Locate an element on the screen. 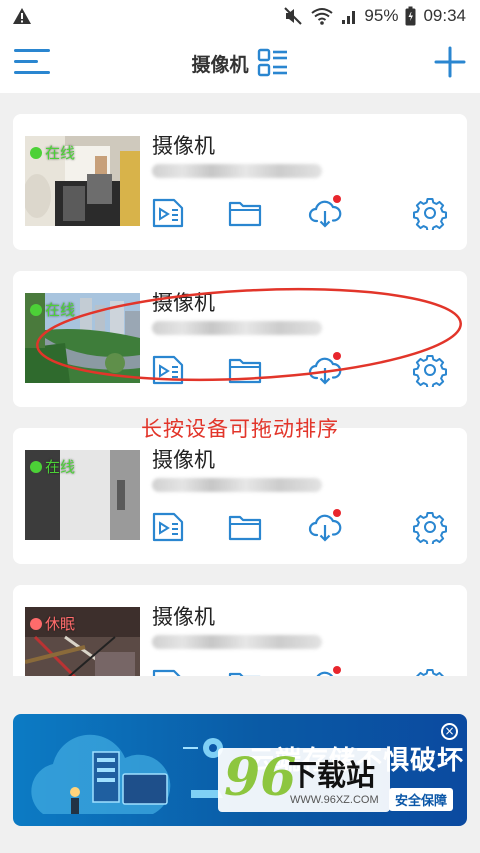 The width and height of the screenshot is (480, 853). top-app-bar: 摄像机 is located at coordinates (240, 63).